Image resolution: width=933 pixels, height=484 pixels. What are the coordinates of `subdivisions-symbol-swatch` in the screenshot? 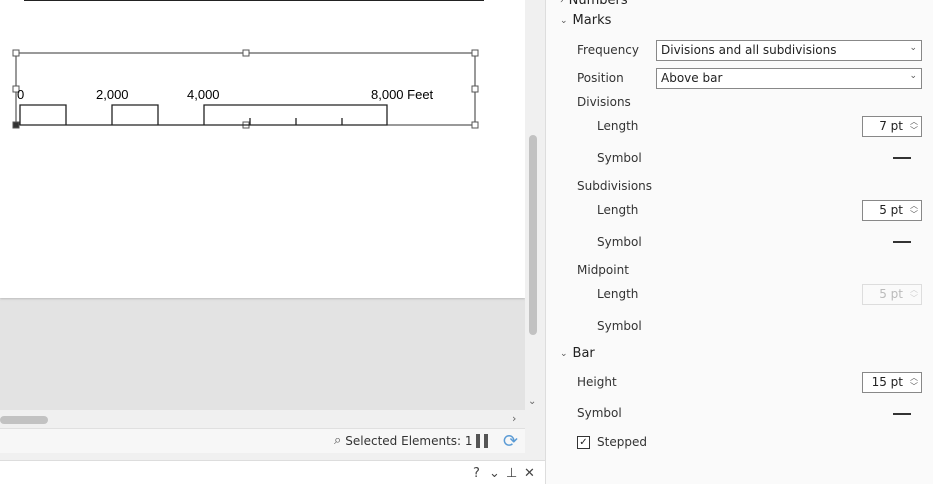 It's located at (902, 242).